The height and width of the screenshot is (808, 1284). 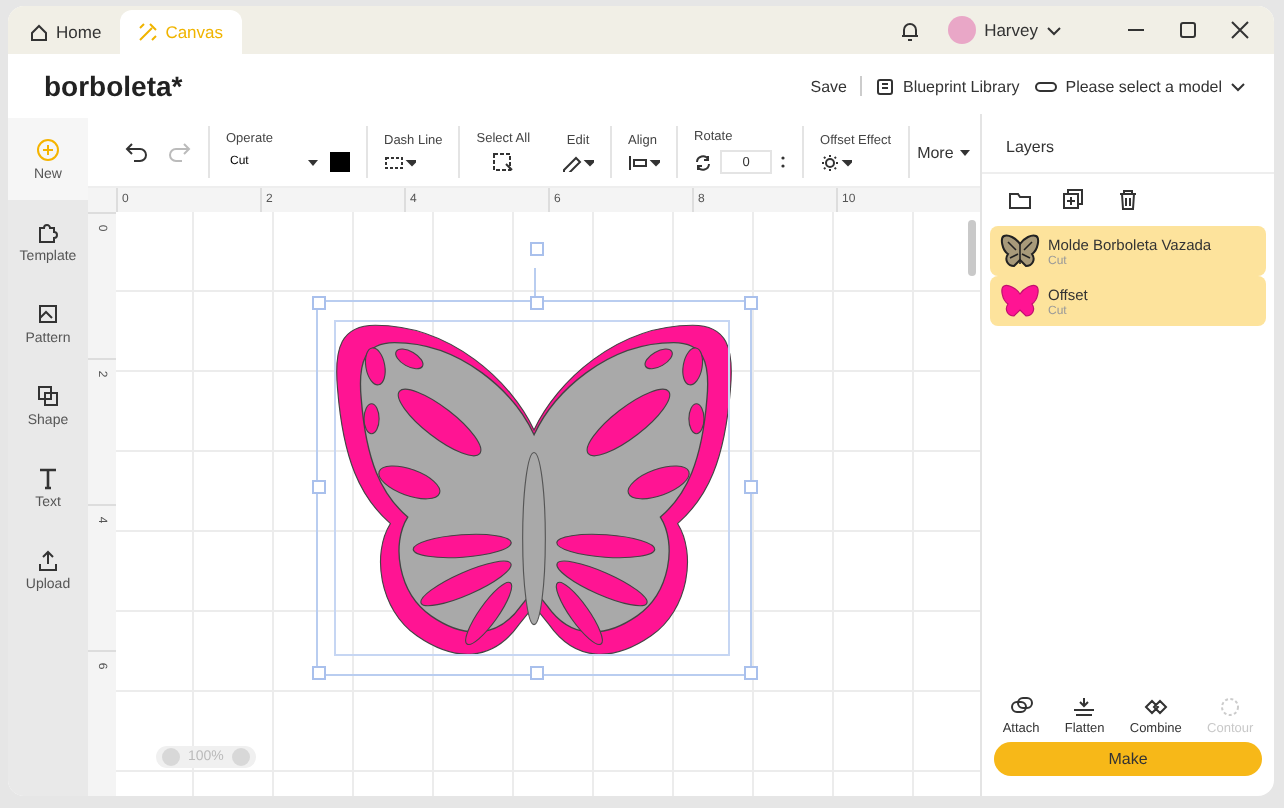 What do you see at coordinates (910, 30) in the screenshot?
I see `bell-icon` at bounding box center [910, 30].